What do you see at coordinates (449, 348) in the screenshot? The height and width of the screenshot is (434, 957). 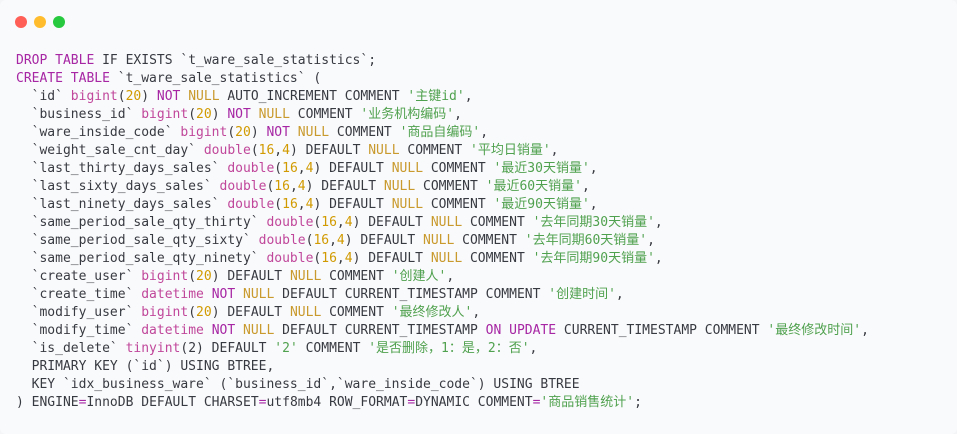 I see `code-token: '是否删除，1：是，2：否'` at bounding box center [449, 348].